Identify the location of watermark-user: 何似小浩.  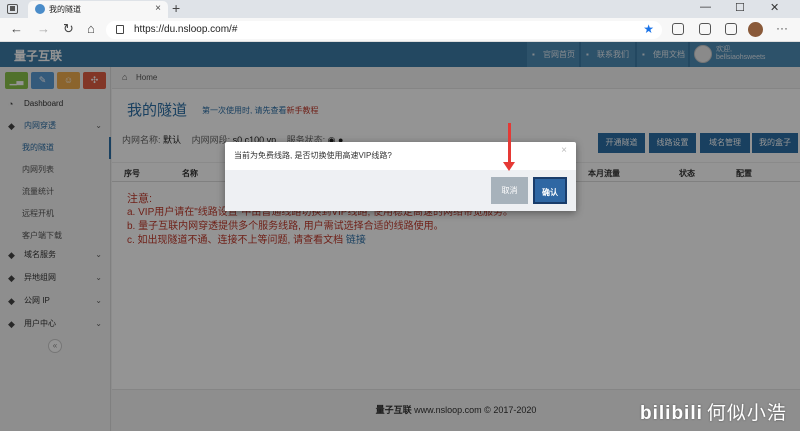
(746, 413).